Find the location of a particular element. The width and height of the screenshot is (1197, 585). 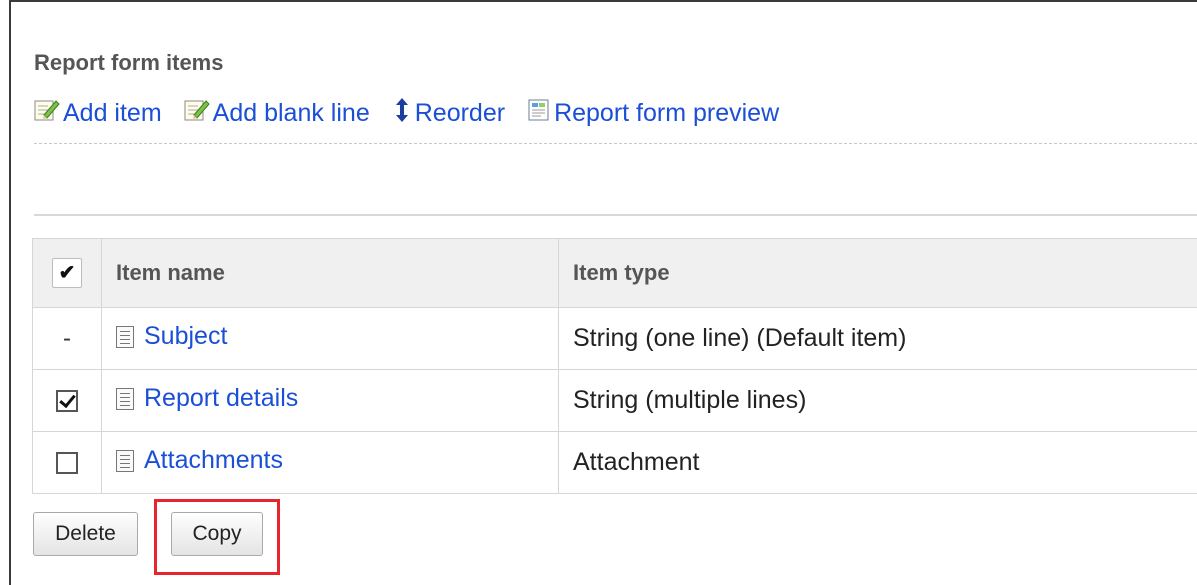

row-checkbox-unchecked is located at coordinates (67, 463).